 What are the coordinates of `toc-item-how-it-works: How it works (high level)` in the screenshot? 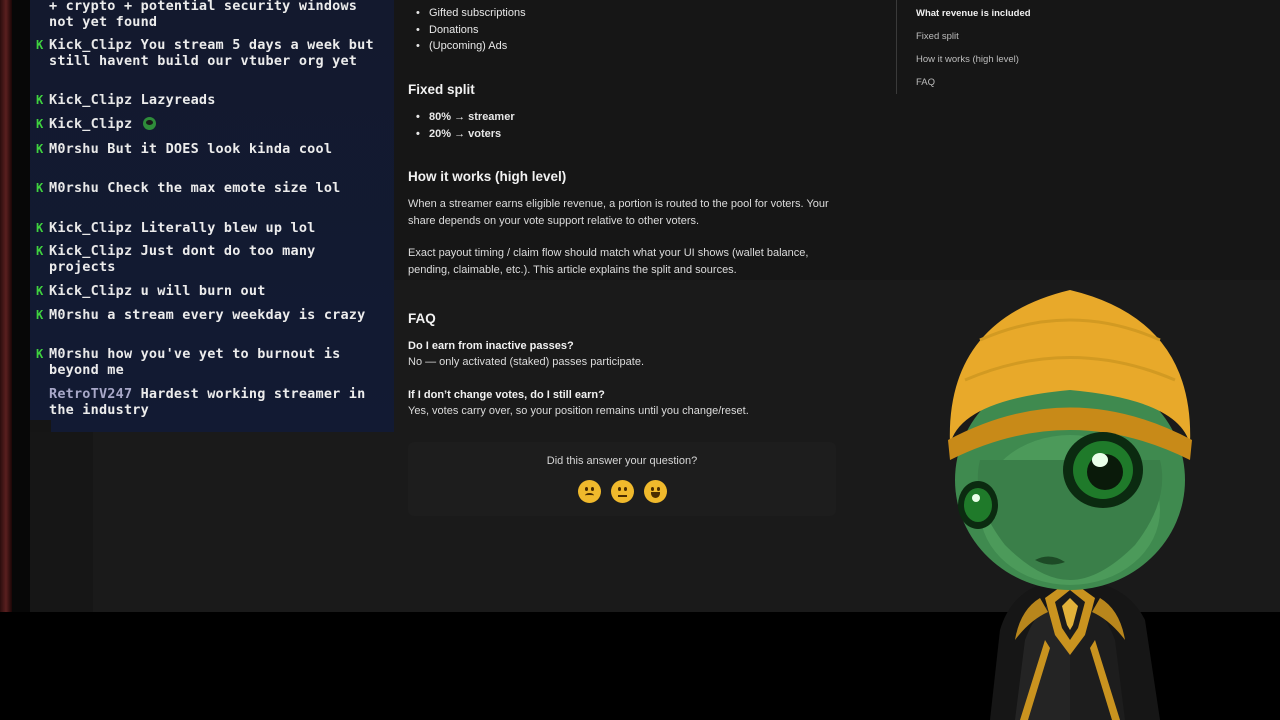 It's located at (967, 59).